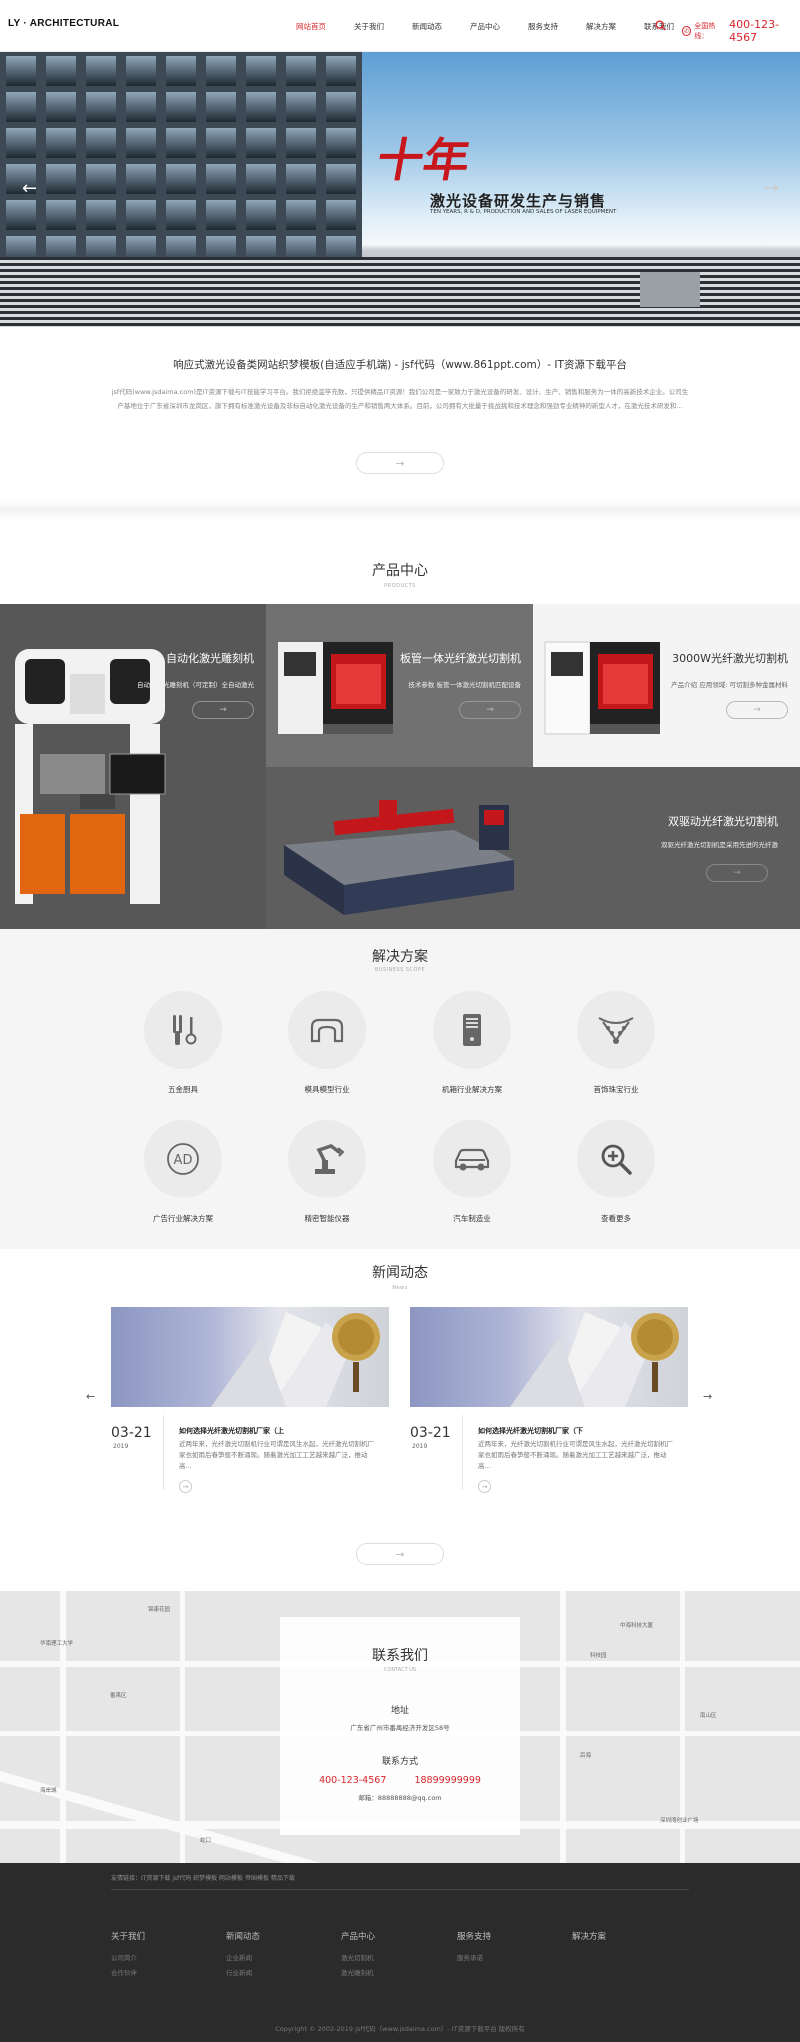 This screenshot has height=2042, width=800. Describe the element at coordinates (533, 848) in the screenshot. I see `product-card-4: 双驱动光纤激光切割机 双驱光纤激光切割机是采用先进的光纤激 →` at that location.